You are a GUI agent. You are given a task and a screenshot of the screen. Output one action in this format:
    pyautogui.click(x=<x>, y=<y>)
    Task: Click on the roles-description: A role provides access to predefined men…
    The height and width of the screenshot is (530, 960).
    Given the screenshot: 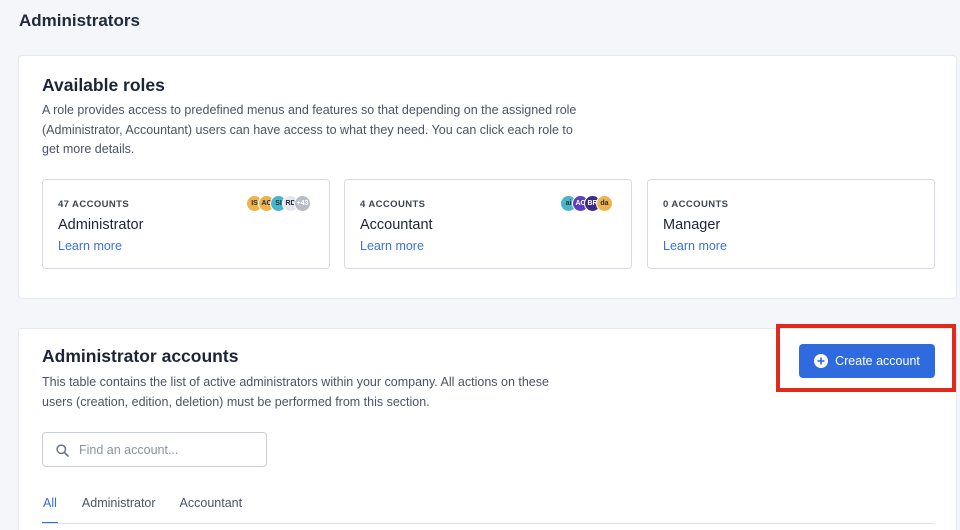 What is the action you would take?
    pyautogui.click(x=309, y=129)
    